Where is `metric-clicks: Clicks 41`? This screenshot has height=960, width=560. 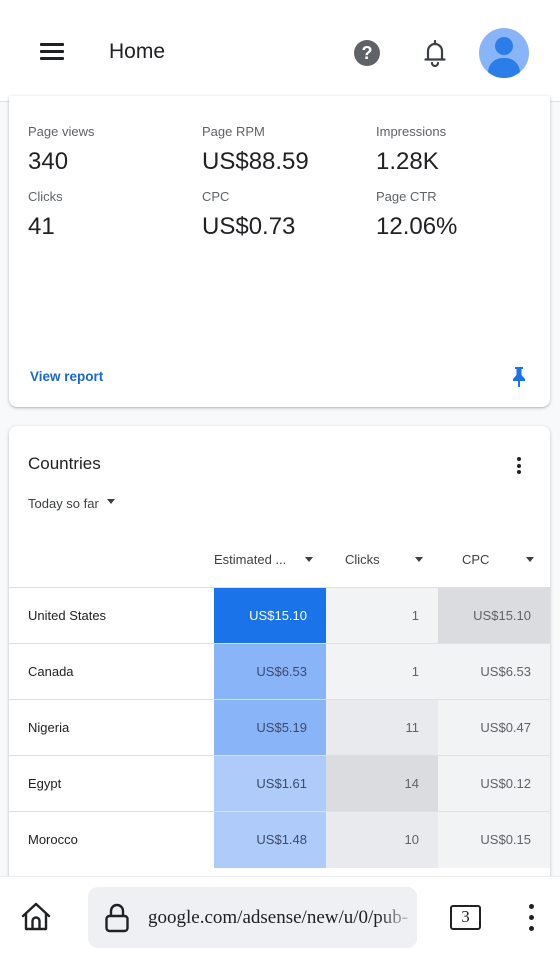 metric-clicks: Clicks 41 is located at coordinates (45, 215).